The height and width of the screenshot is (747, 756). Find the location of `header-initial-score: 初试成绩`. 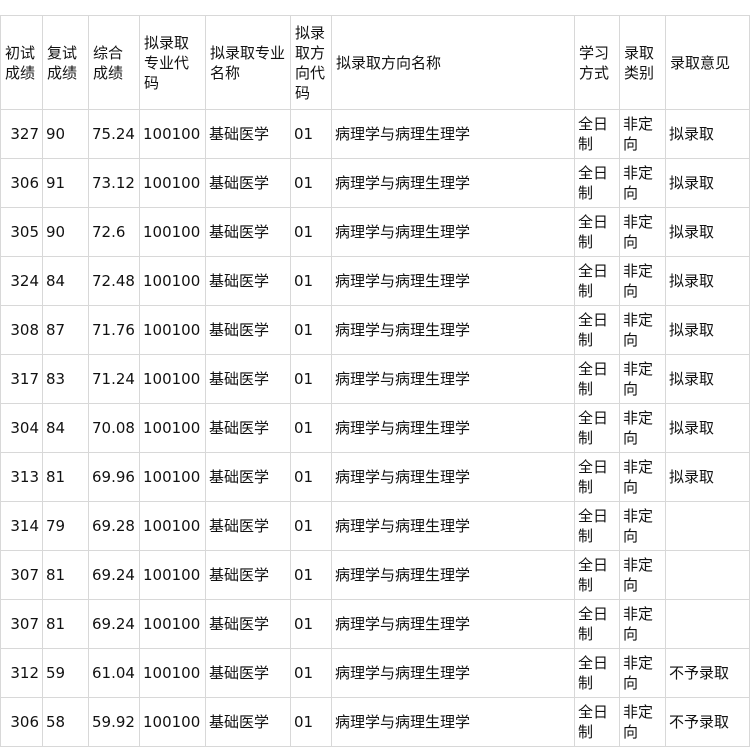

header-initial-score: 初试成绩 is located at coordinates (21, 62).